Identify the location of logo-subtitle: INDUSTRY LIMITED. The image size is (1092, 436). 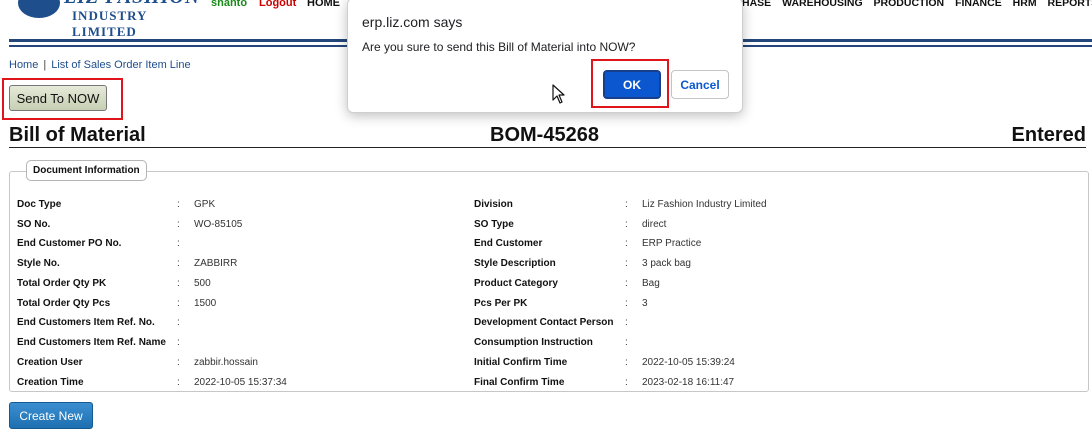
(109, 23).